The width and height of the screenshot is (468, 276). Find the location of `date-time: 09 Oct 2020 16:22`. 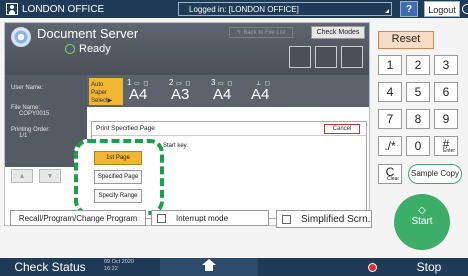

date-time: 09 Oct 2020 16:22 is located at coordinates (119, 266).